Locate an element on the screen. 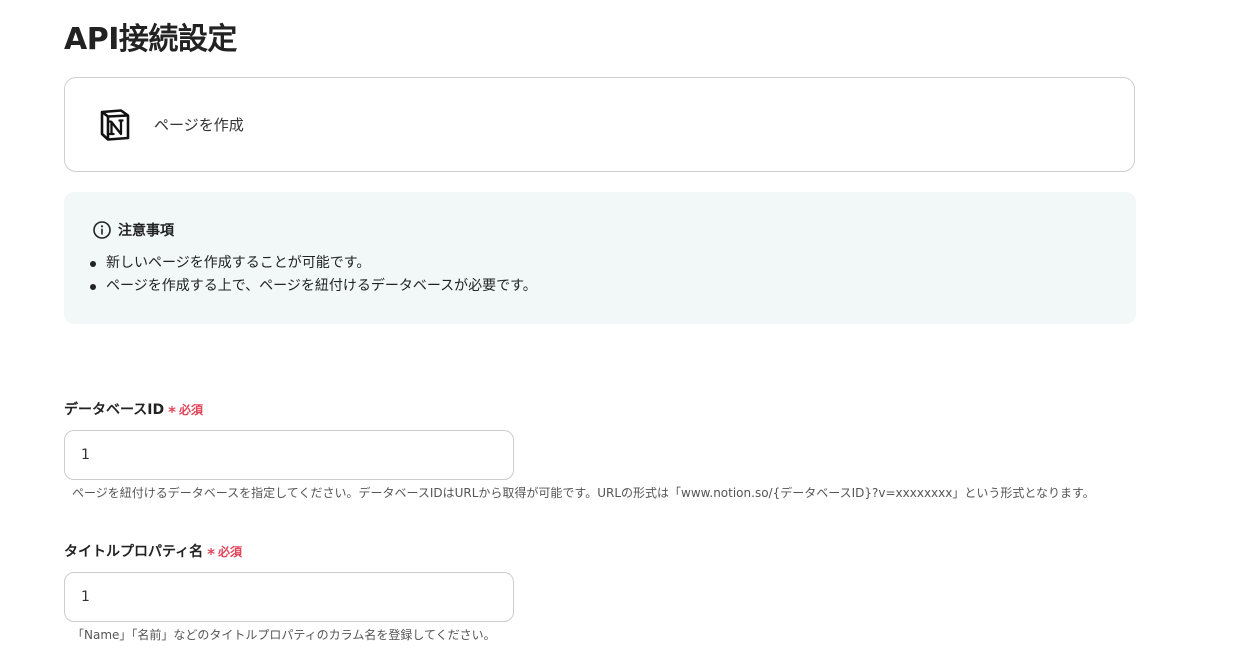  notice-header: 注意事項 is located at coordinates (133, 230).